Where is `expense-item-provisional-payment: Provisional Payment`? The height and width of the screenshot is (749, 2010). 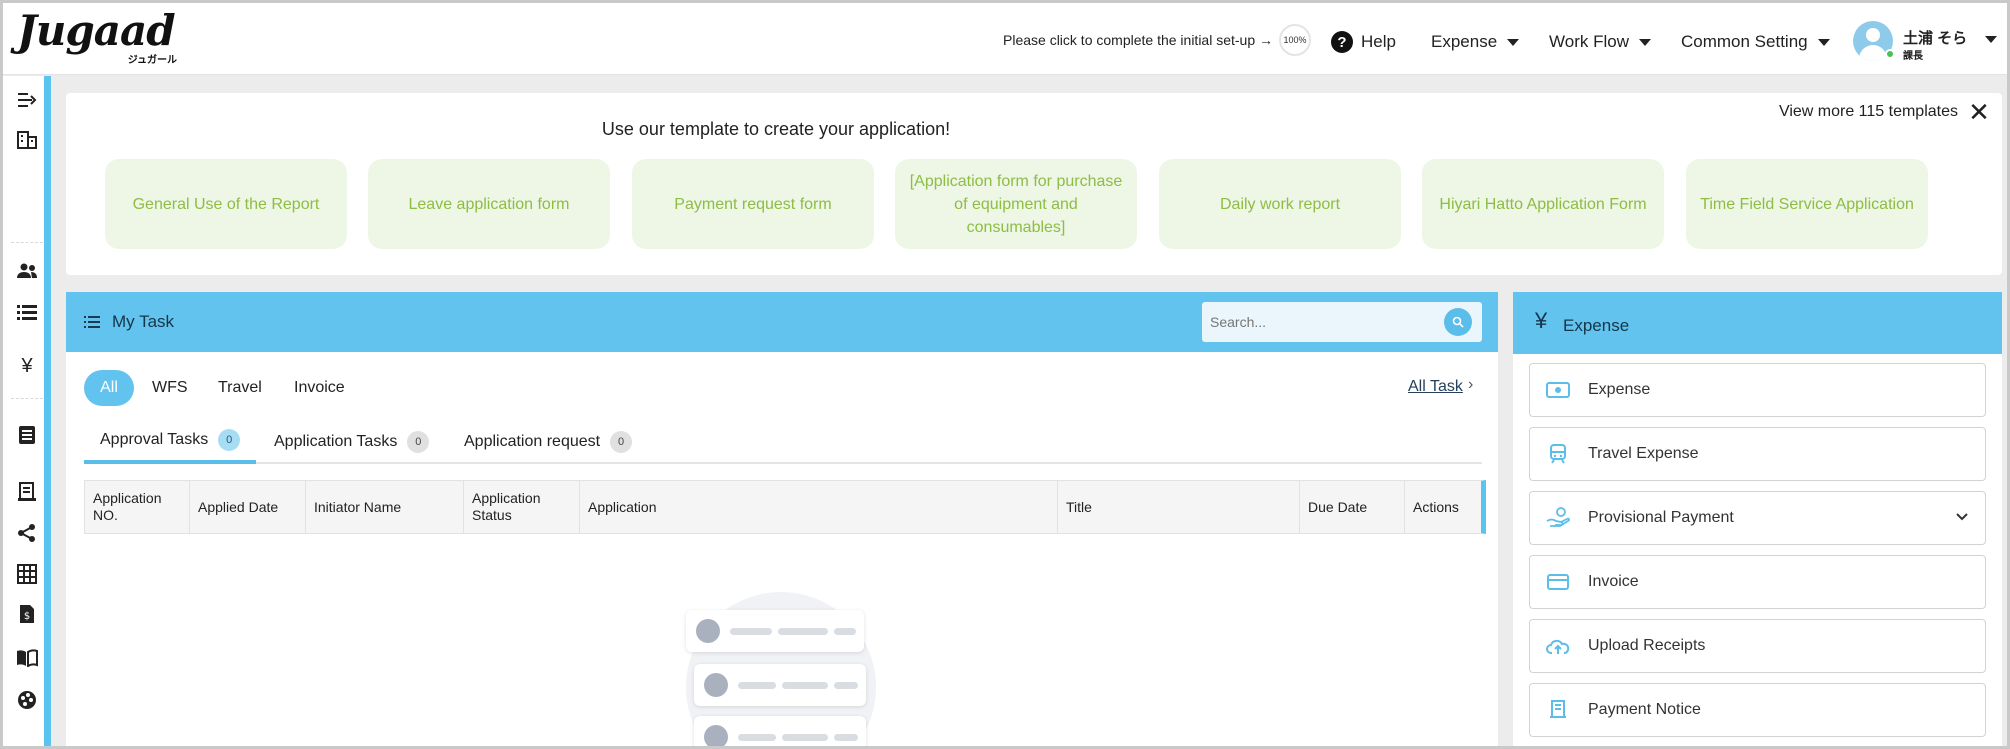
expense-item-provisional-payment: Provisional Payment is located at coordinates (1757, 518).